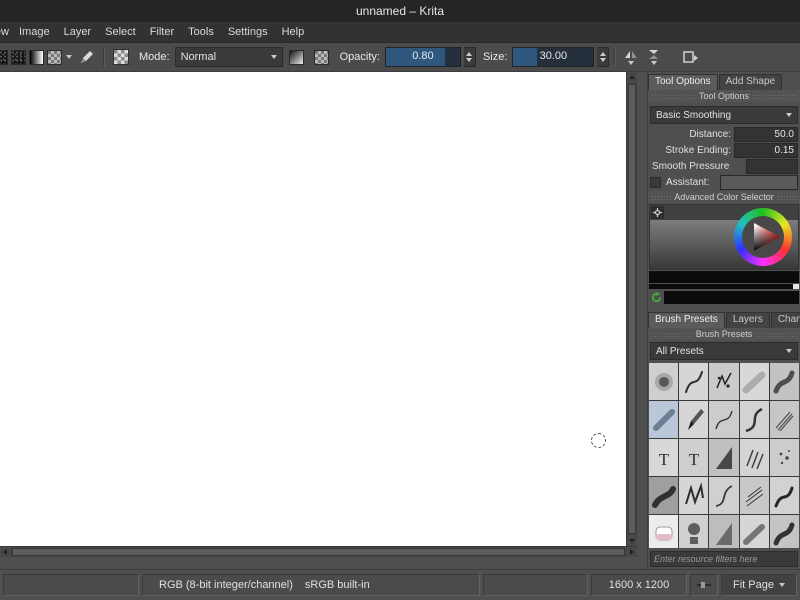  What do you see at coordinates (724, 237) in the screenshot?
I see `advanced-color-selector` at bounding box center [724, 237].